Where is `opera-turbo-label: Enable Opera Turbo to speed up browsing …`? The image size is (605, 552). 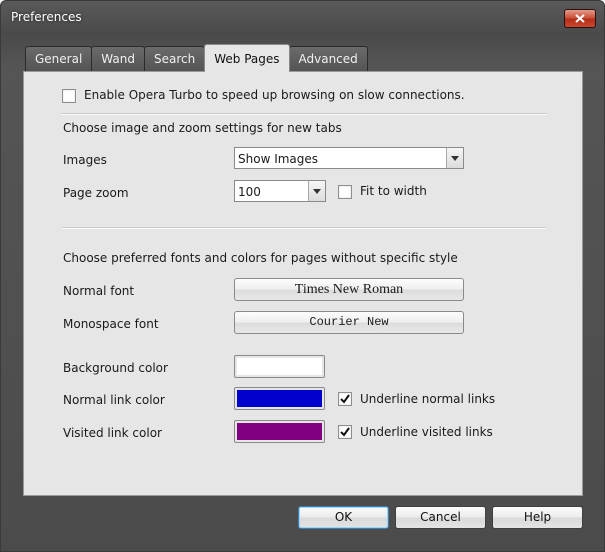 opera-turbo-label: Enable Opera Turbo to speed up browsing … is located at coordinates (274, 95).